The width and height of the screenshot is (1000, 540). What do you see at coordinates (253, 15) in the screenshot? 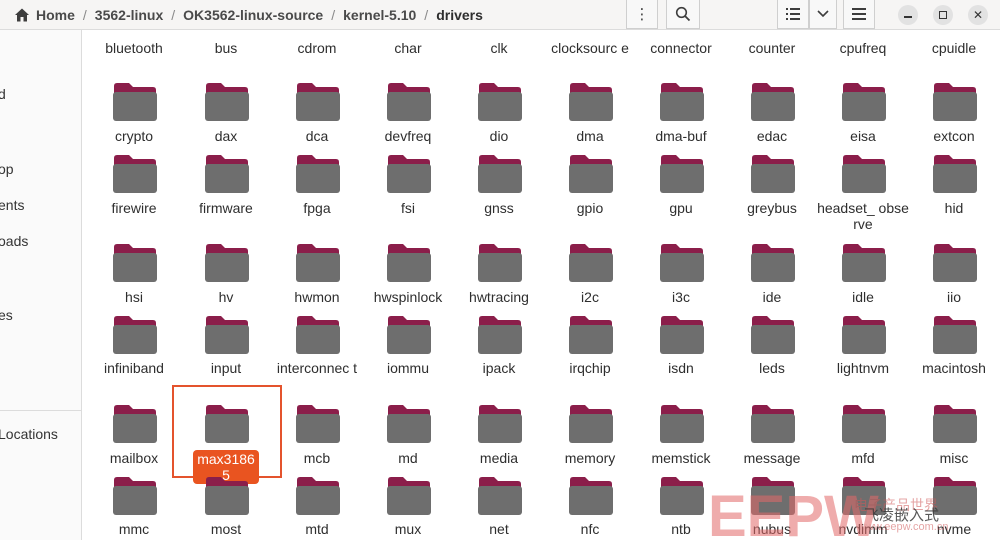
I see `breadcrumb-source: OK3562-linux-source` at bounding box center [253, 15].